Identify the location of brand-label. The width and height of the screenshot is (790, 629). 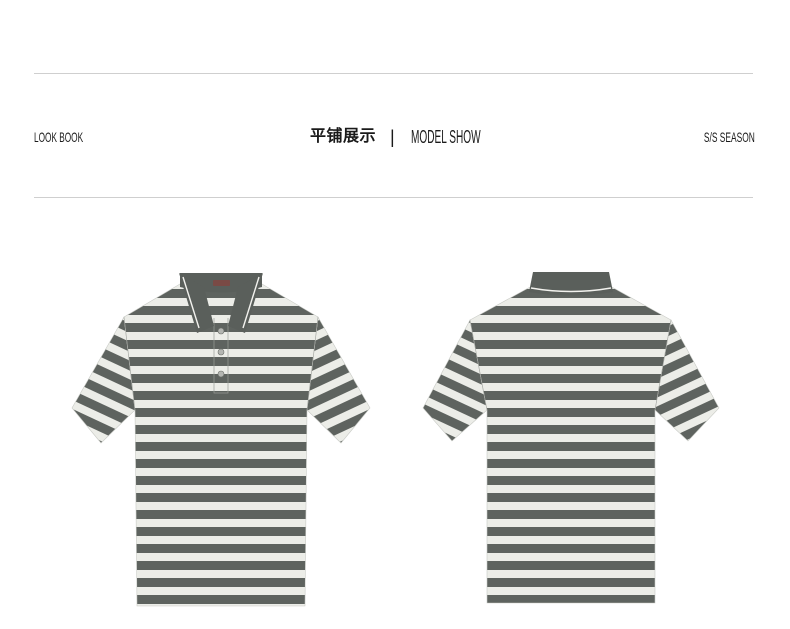
(221, 283).